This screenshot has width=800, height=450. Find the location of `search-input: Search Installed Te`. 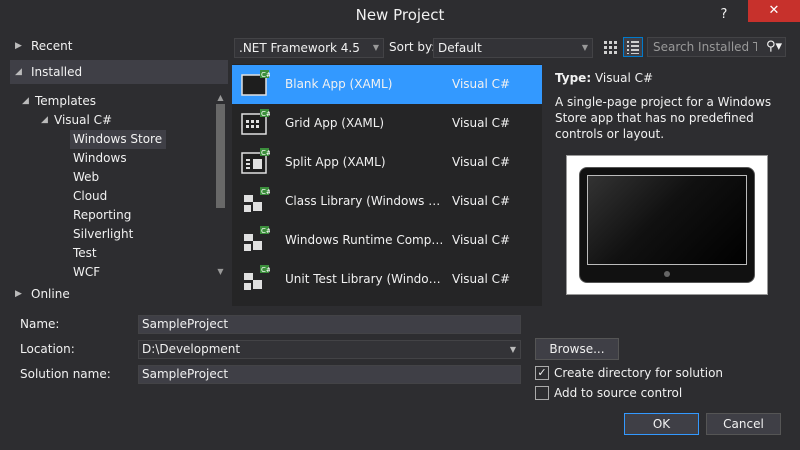

search-input: Search Installed Te is located at coordinates (705, 47).